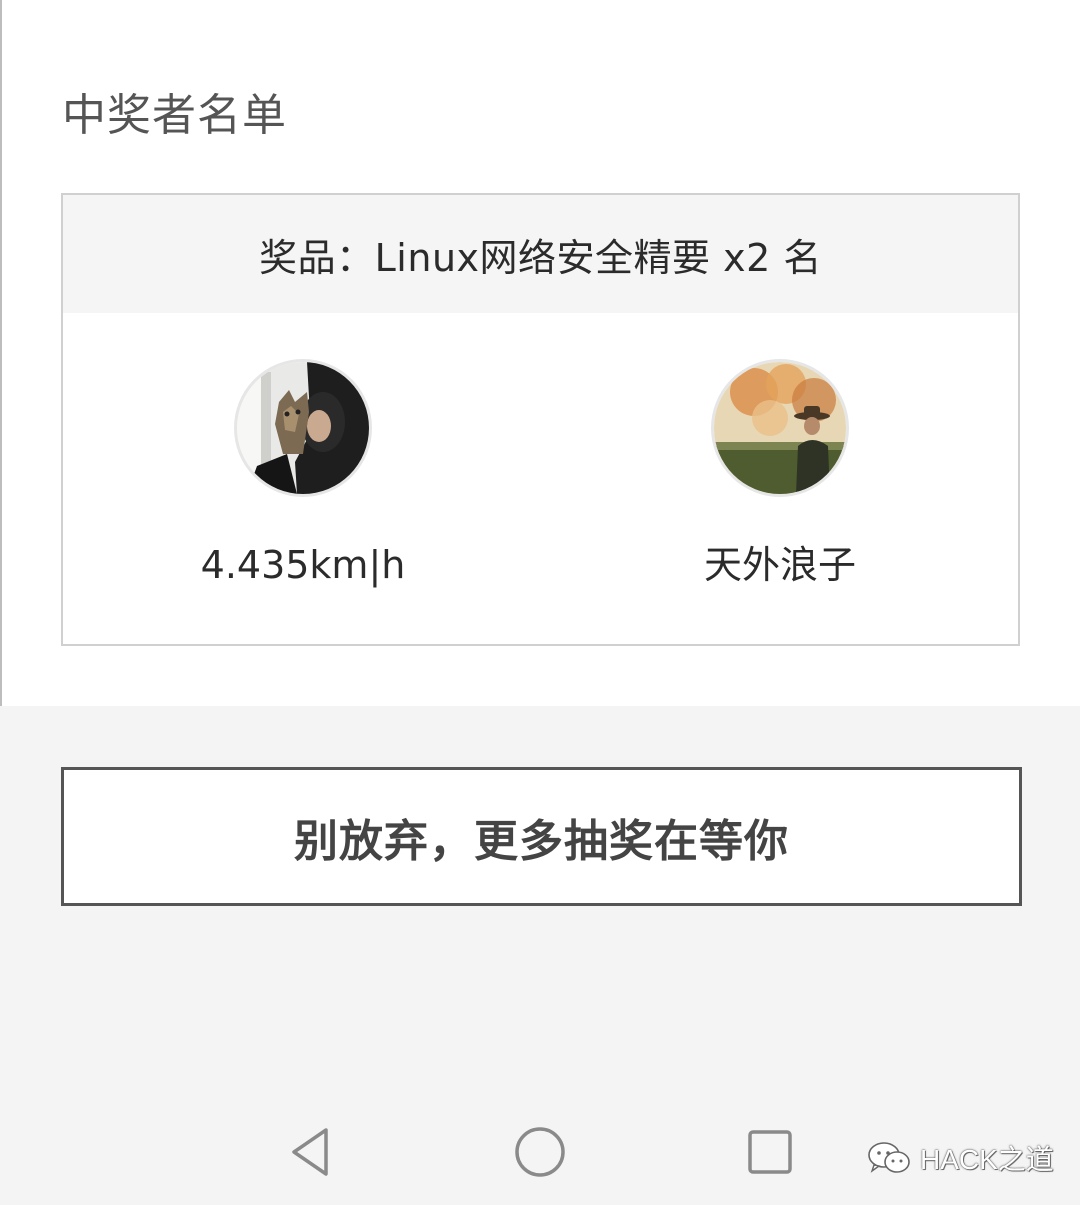 The image size is (1080, 1205). I want to click on avatar-person-in-field-icon, so click(780, 428).